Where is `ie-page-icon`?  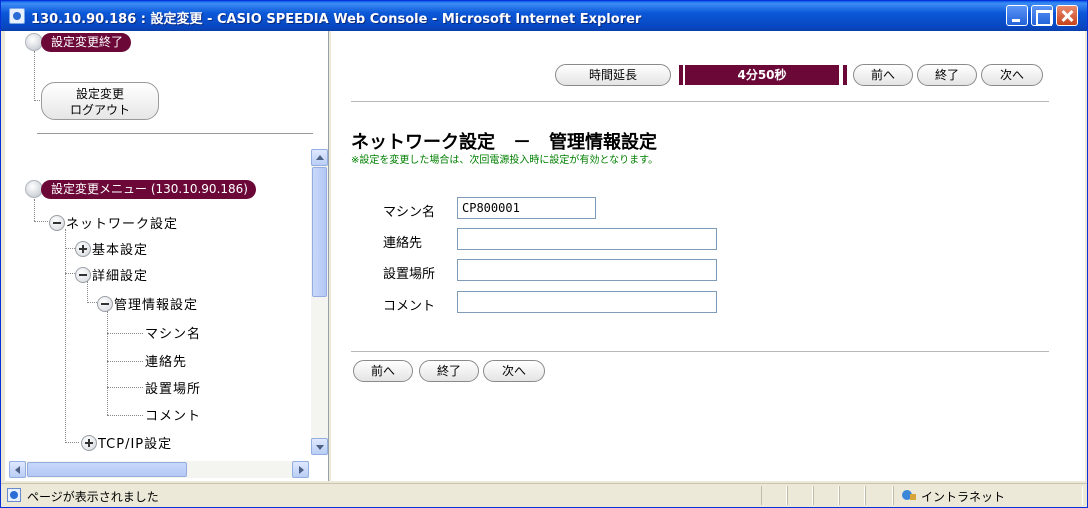 ie-page-icon is located at coordinates (17, 16).